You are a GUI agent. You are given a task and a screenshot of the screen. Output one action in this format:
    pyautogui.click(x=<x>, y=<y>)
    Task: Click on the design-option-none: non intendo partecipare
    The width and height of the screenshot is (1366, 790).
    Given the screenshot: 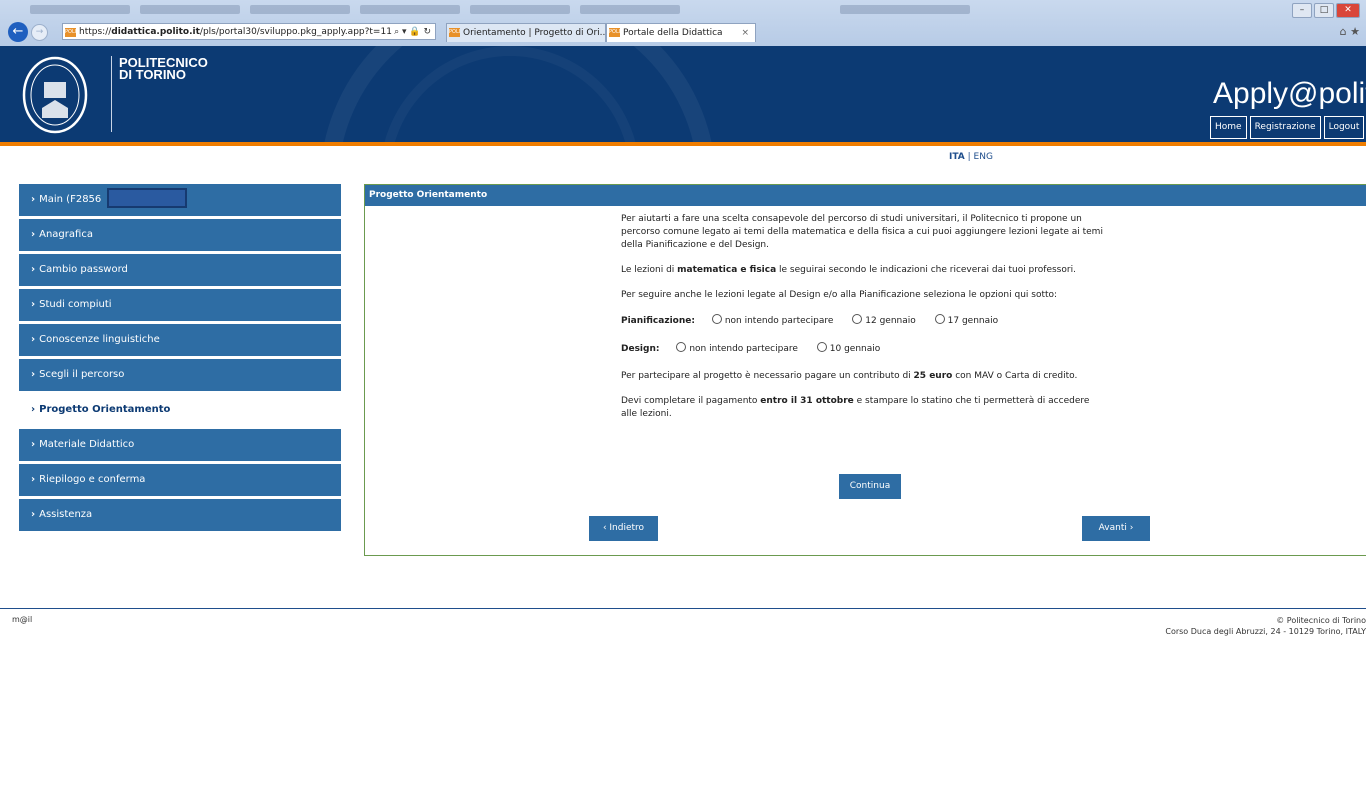 What is the action you would take?
    pyautogui.click(x=737, y=348)
    